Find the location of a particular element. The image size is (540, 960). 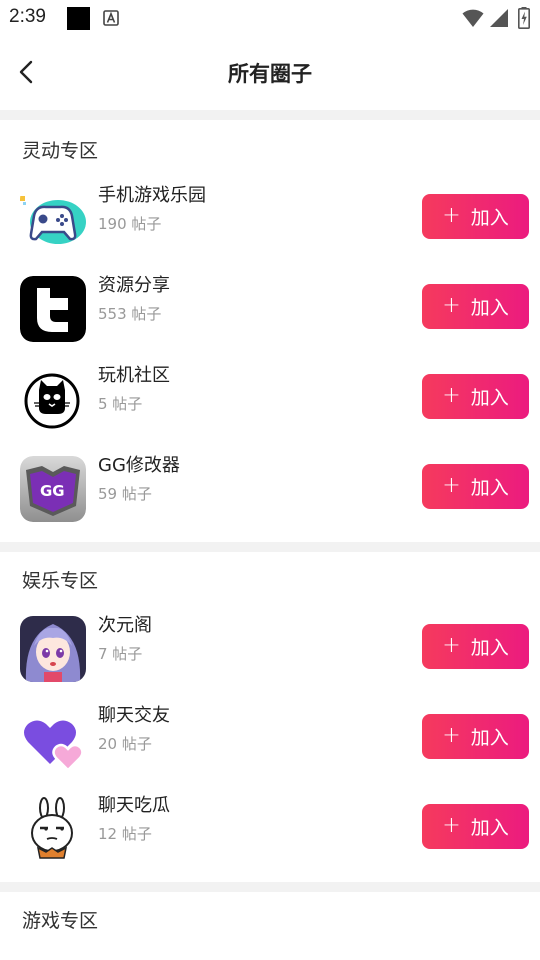

svg-text: GG is located at coordinates (52, 491).